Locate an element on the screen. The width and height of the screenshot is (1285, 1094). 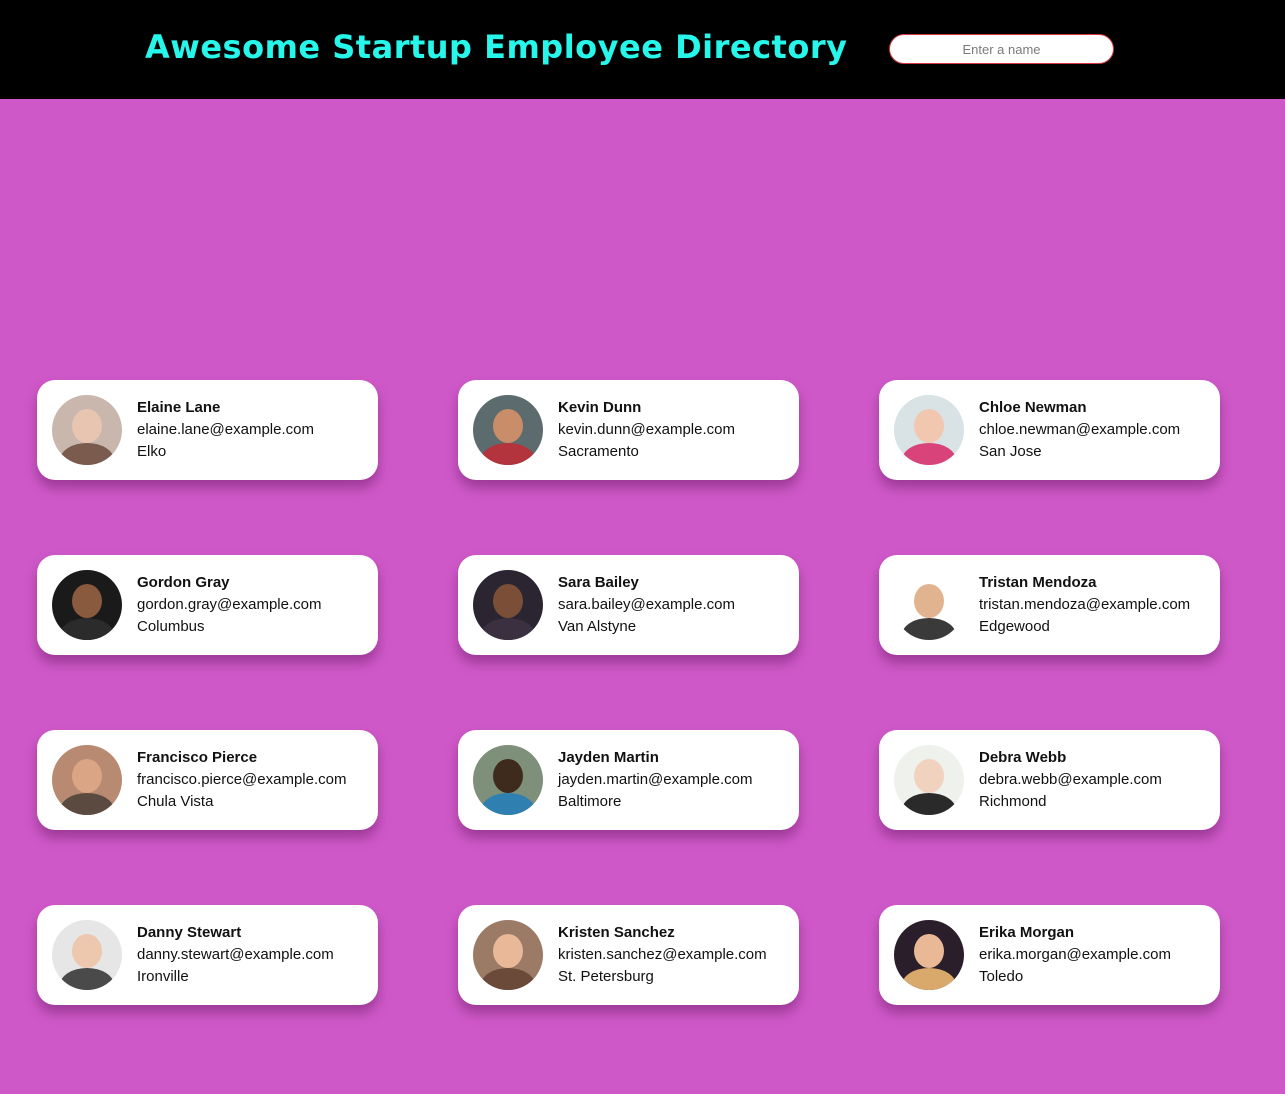
employee-city: Elko is located at coordinates (152, 451).